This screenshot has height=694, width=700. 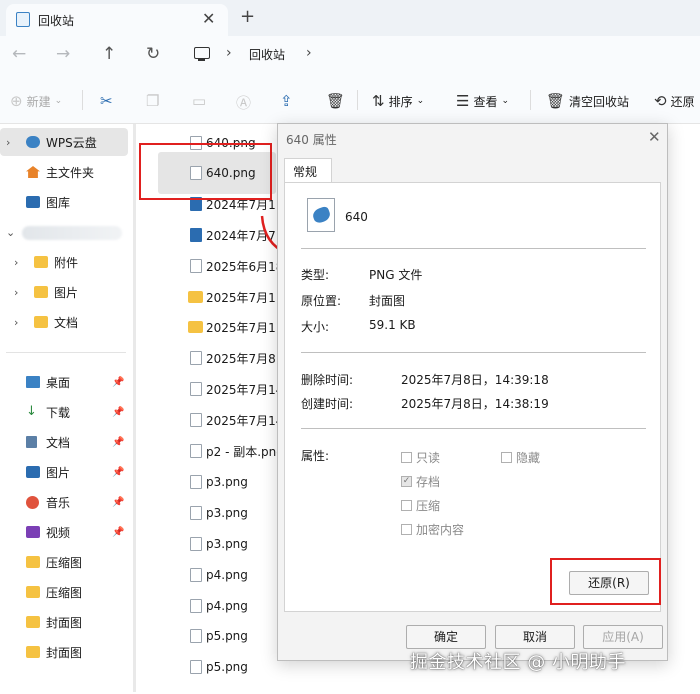 I want to click on clipboard-icon: ▭, so click(x=199, y=101).